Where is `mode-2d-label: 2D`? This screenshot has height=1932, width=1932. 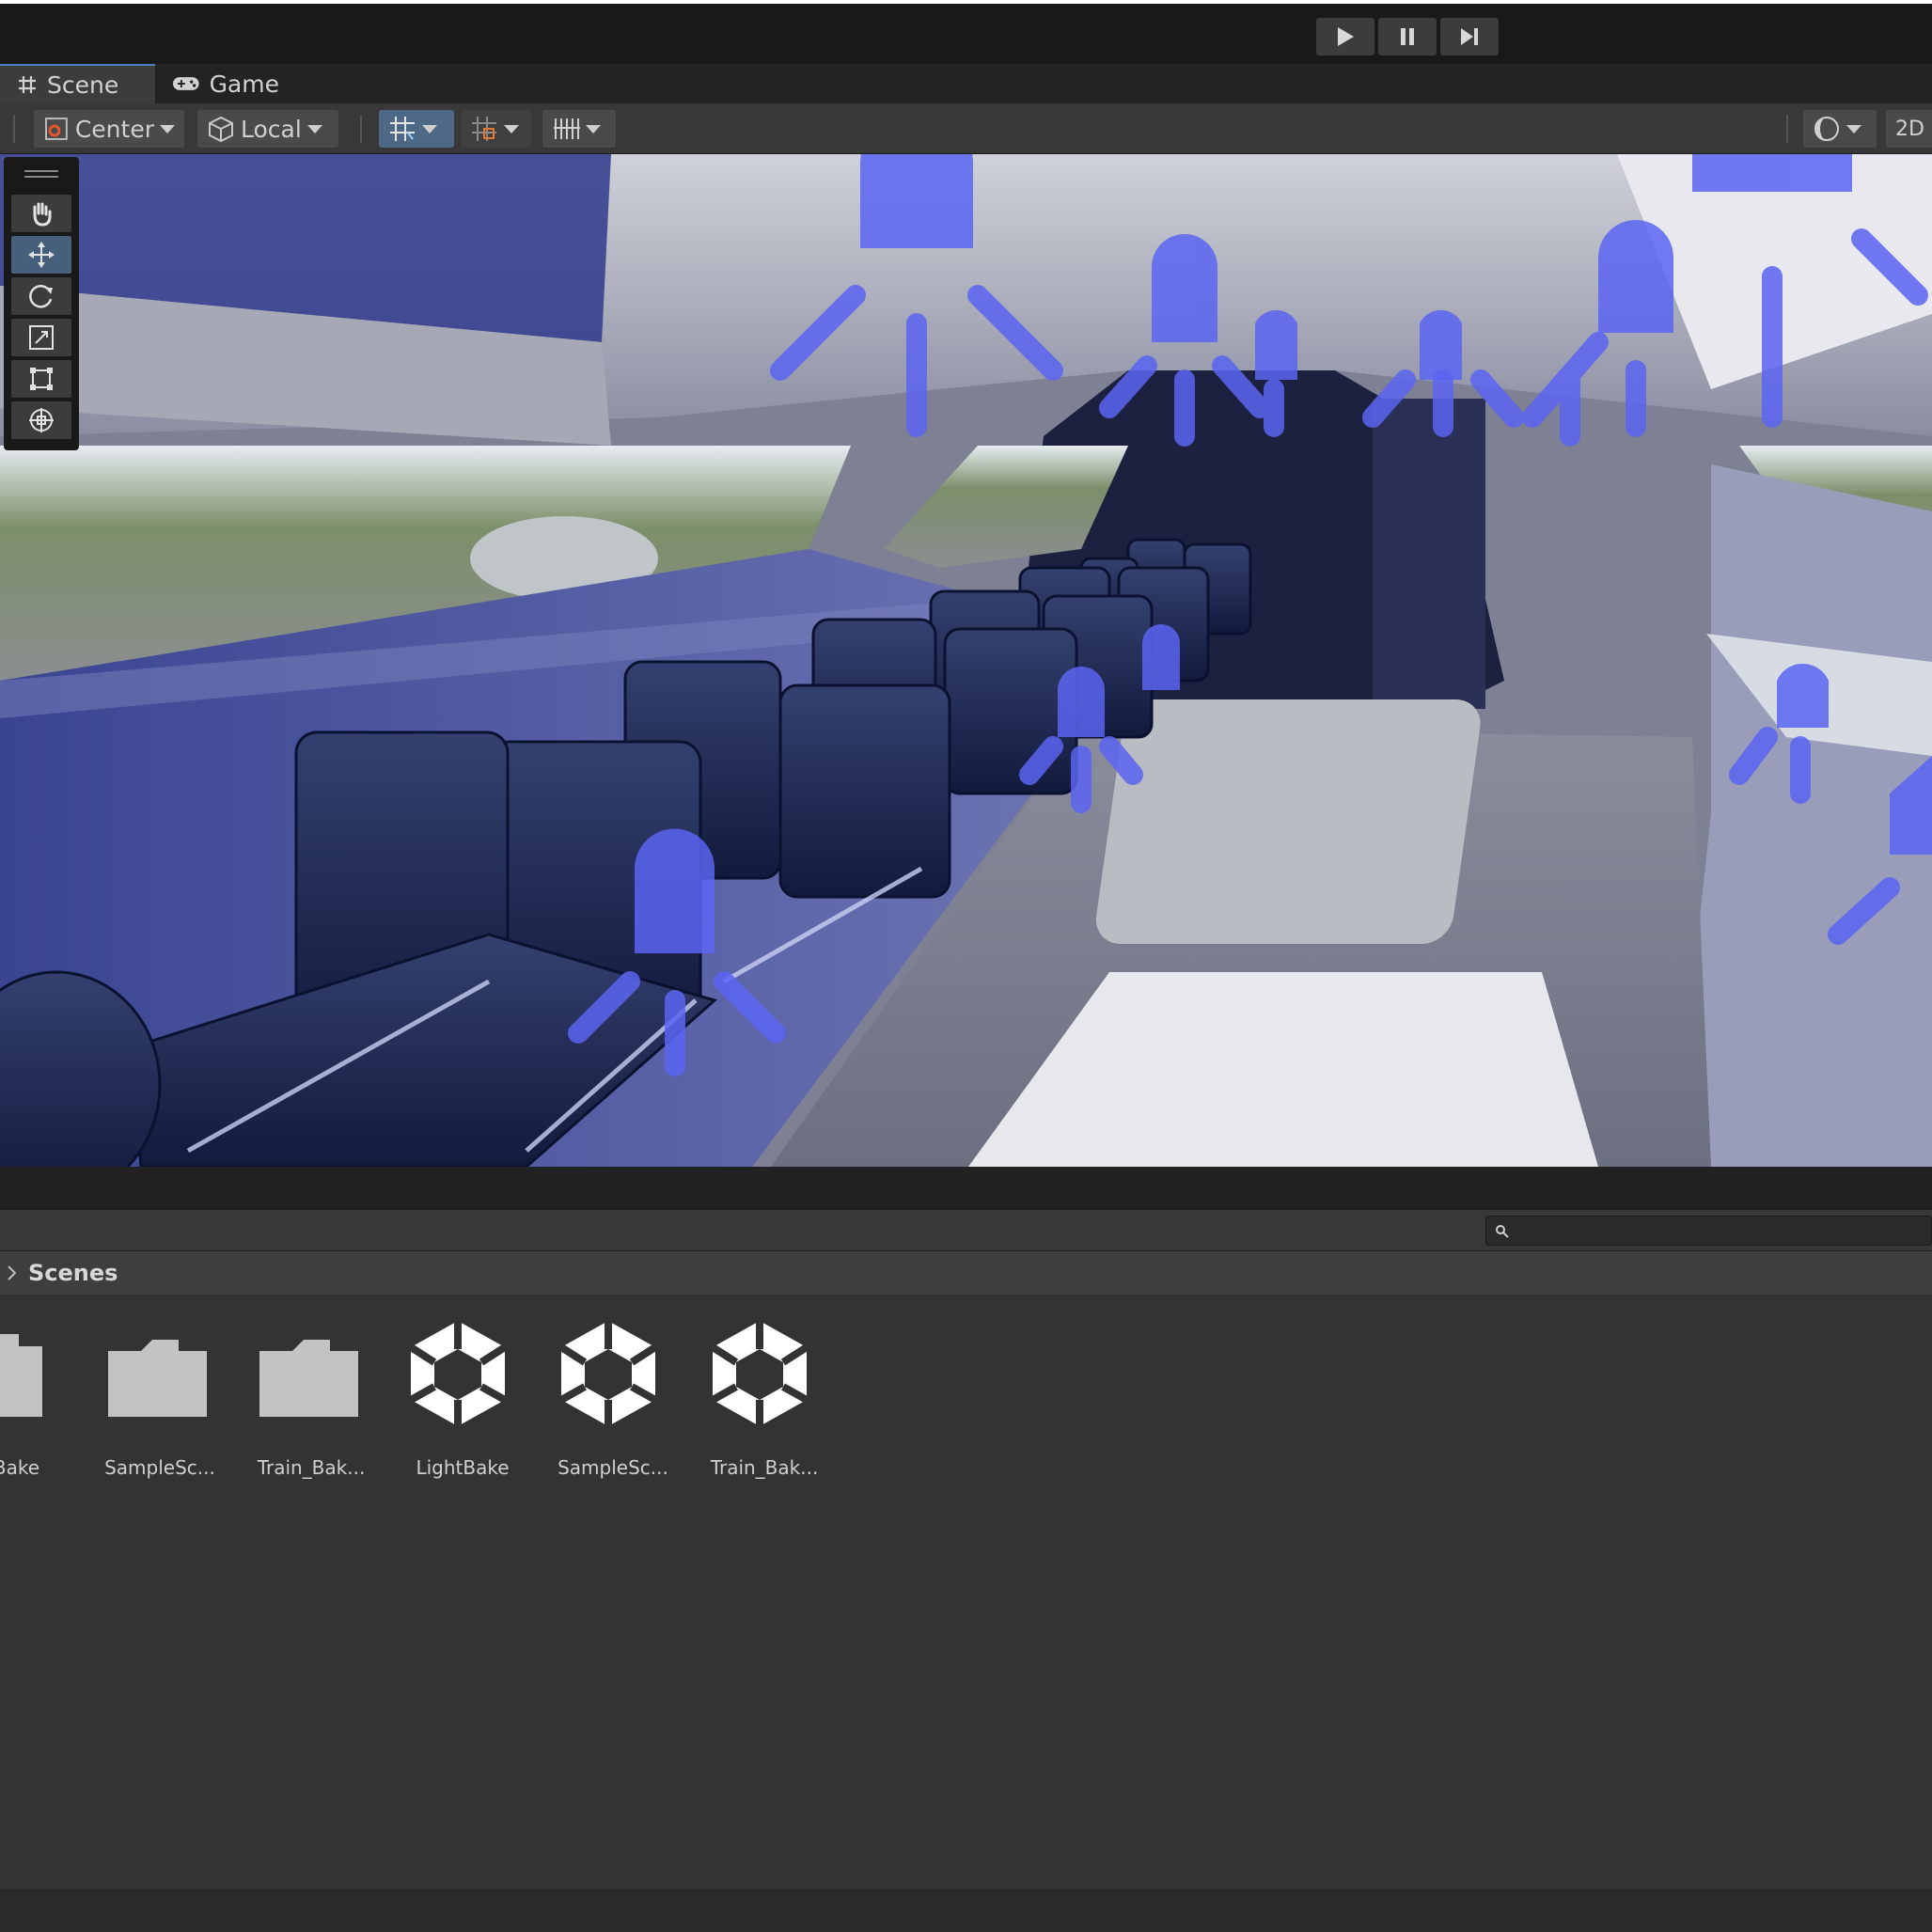 mode-2d-label: 2D is located at coordinates (1910, 129).